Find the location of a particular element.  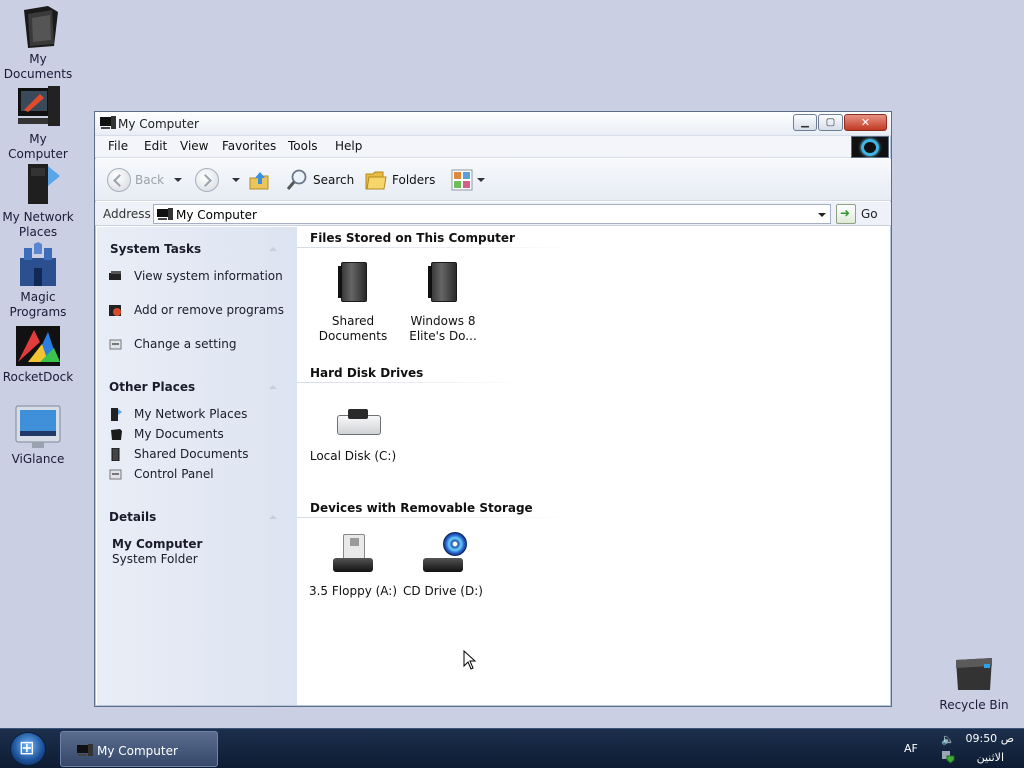

maximize-button: ▢ is located at coordinates (830, 122).